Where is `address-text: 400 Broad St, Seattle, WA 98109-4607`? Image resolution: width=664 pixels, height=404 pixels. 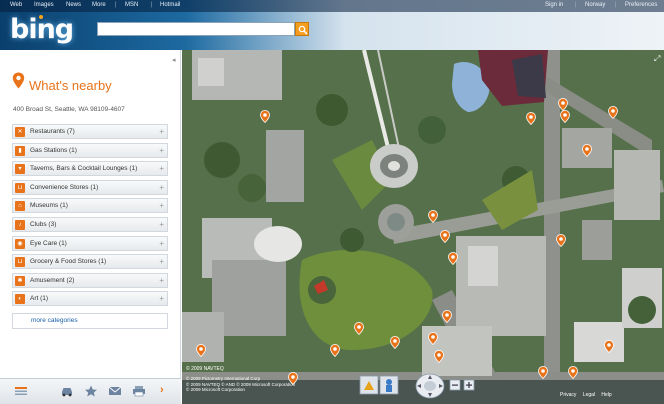 address-text: 400 Broad St, Seattle, WA 98109-4607 is located at coordinates (69, 109).